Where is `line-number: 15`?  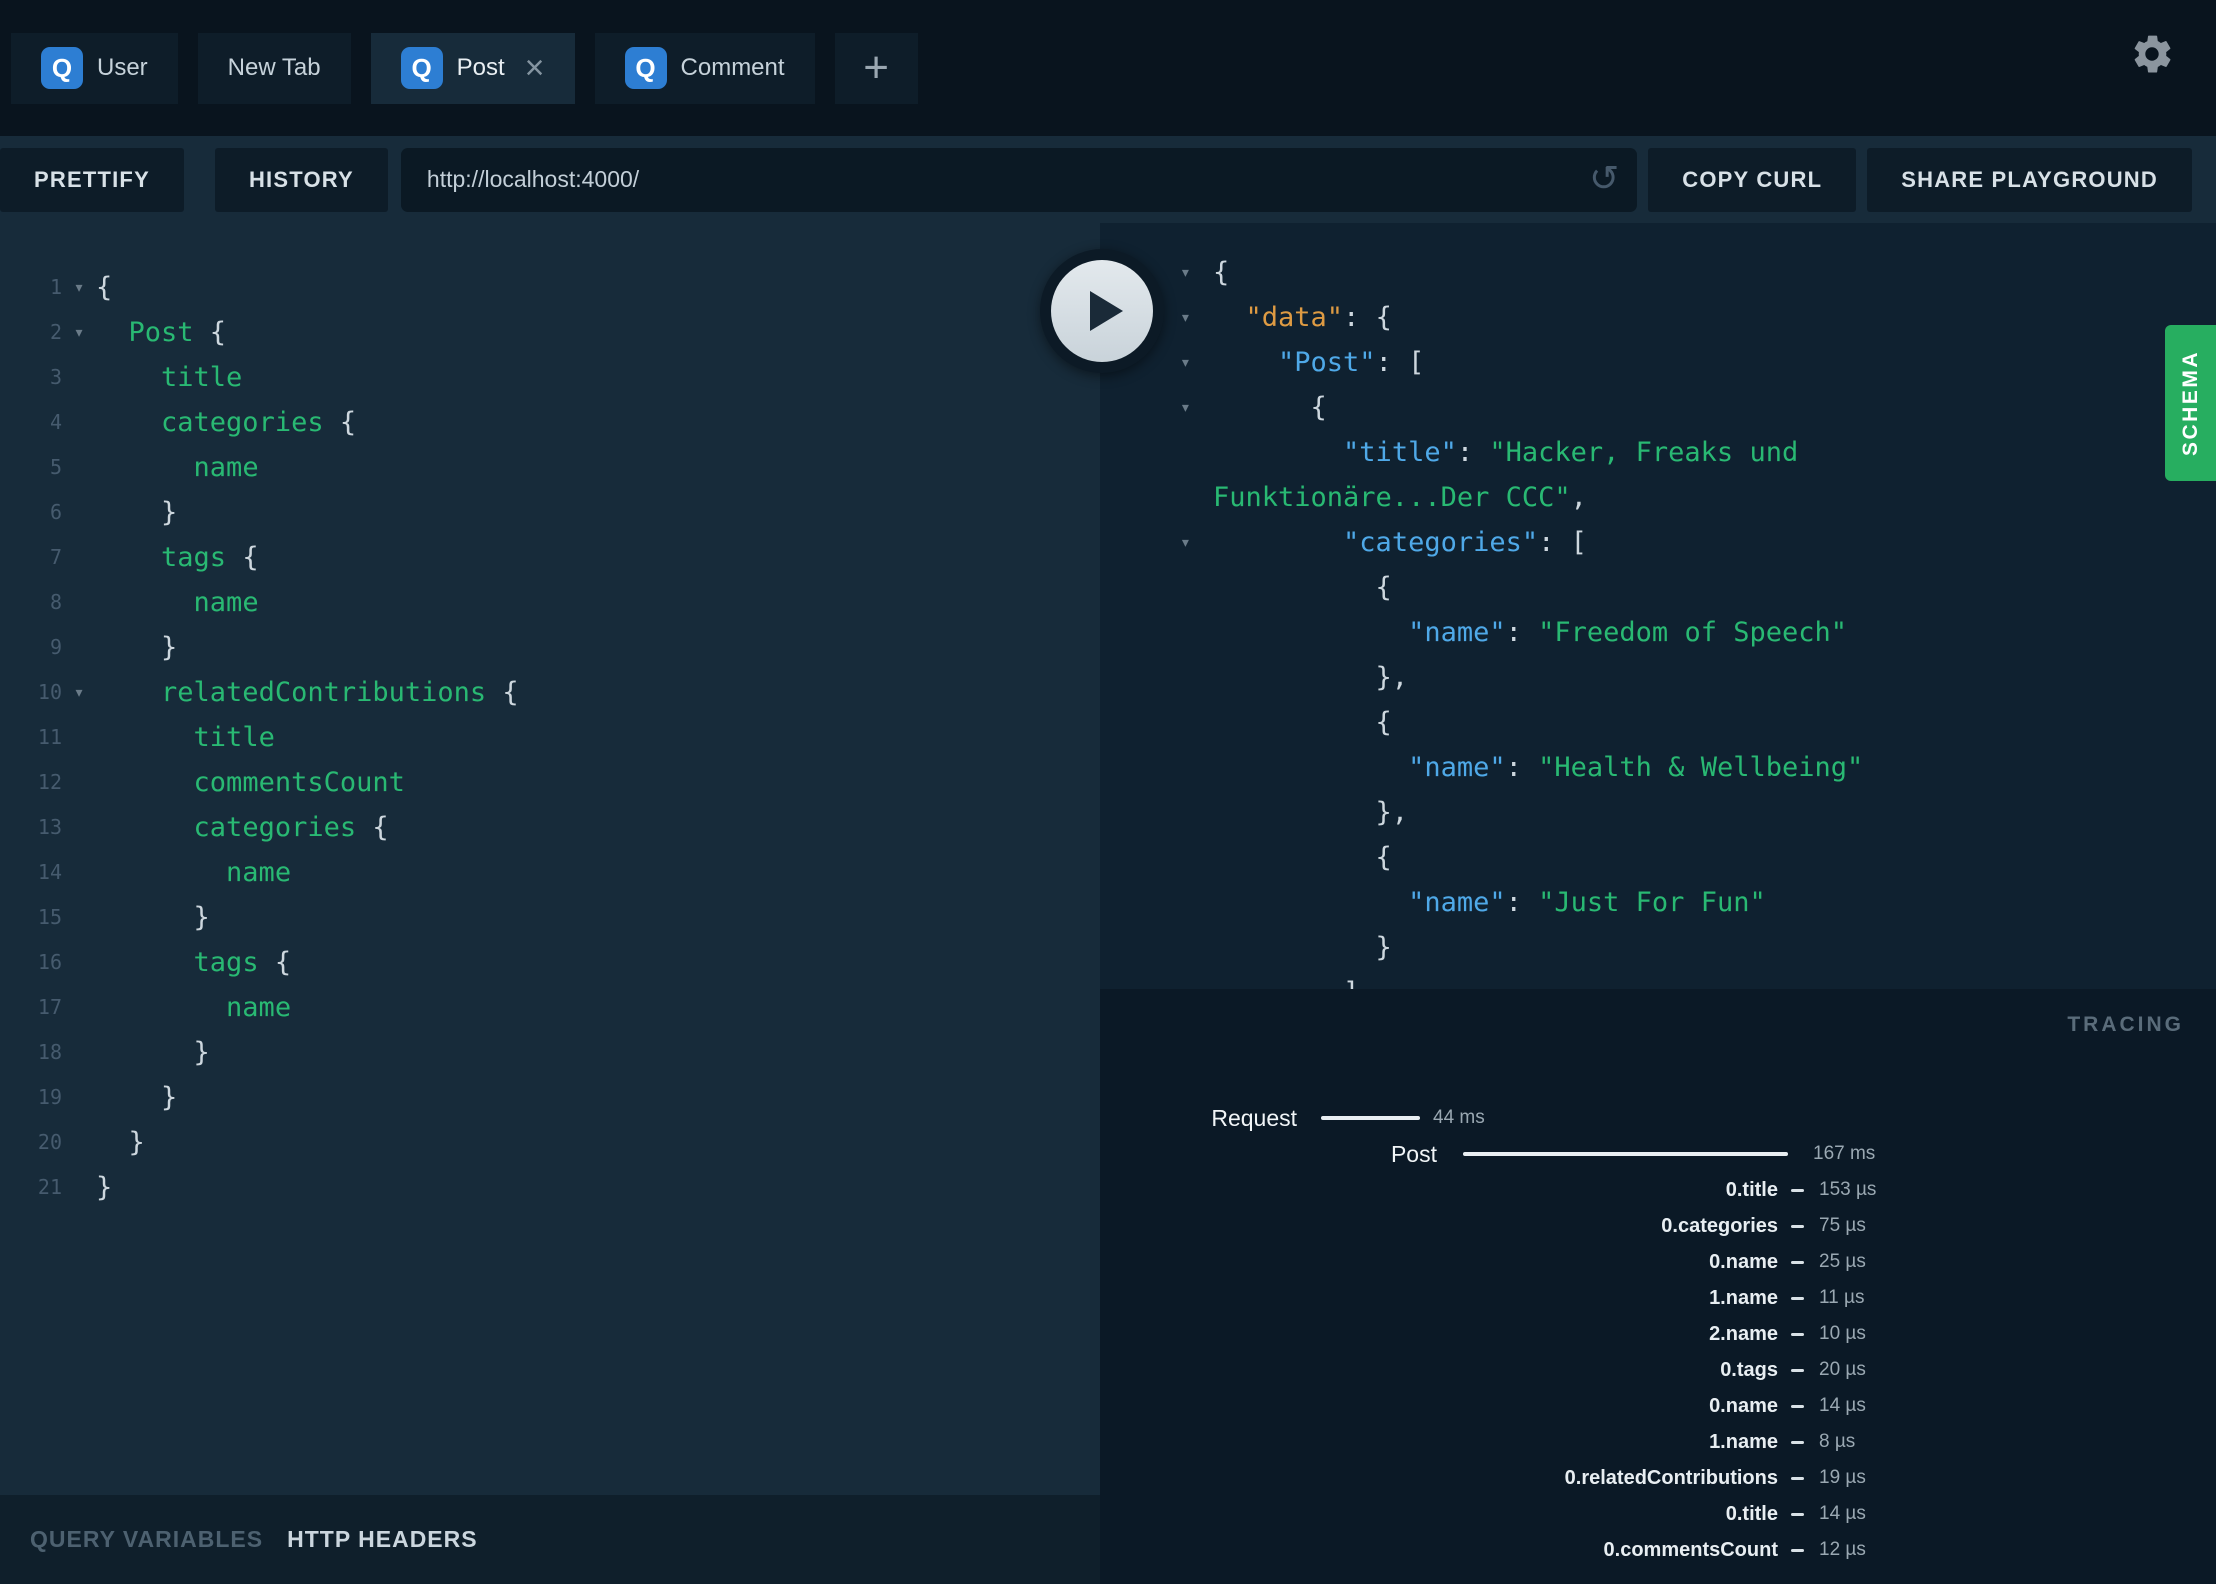 line-number: 15 is located at coordinates (49, 917).